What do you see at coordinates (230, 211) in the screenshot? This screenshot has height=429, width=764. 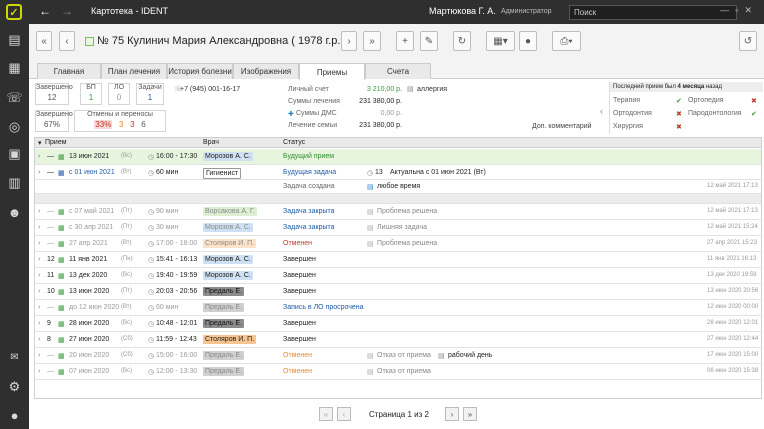 I see `doctor-badge: Ворсакова А. Г.` at bounding box center [230, 211].